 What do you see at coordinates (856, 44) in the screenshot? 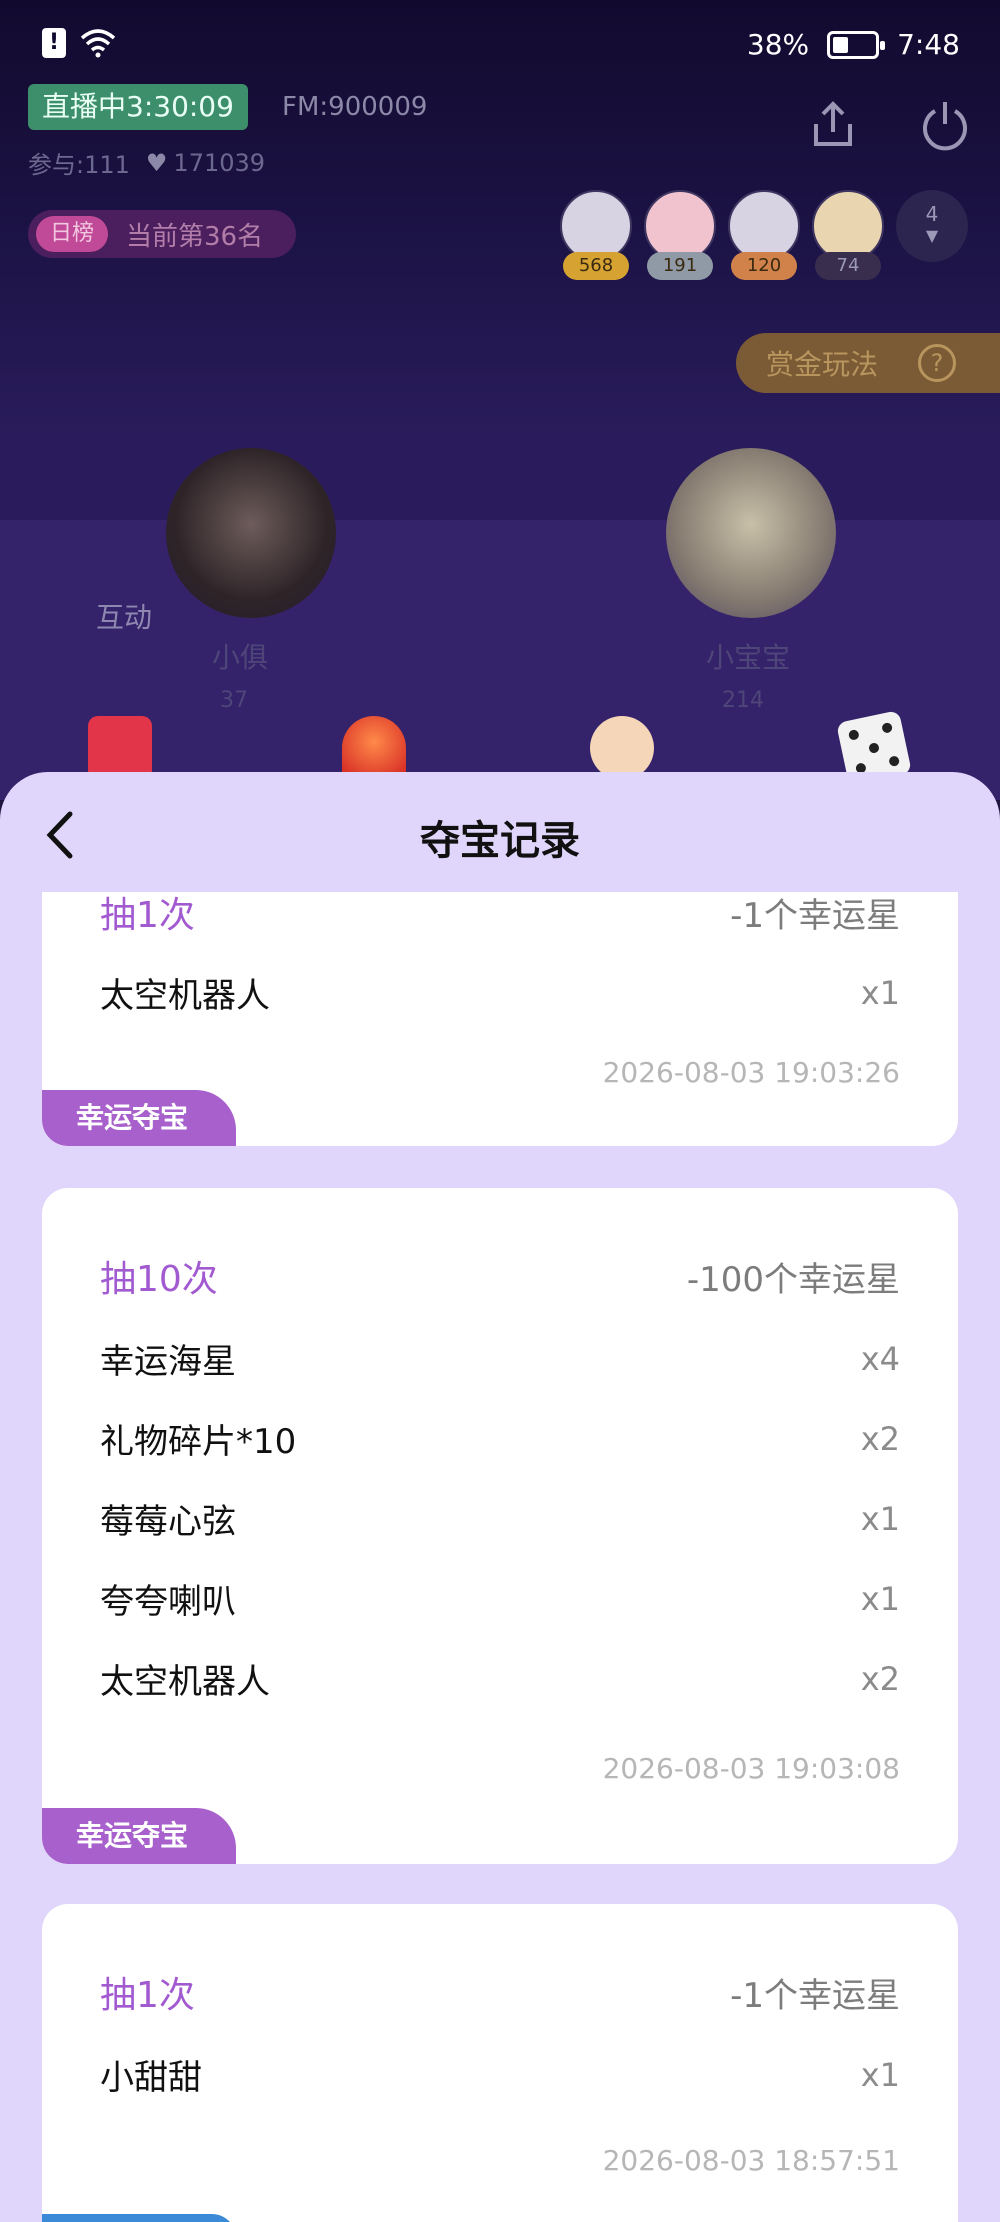
I see `battery-icon` at bounding box center [856, 44].